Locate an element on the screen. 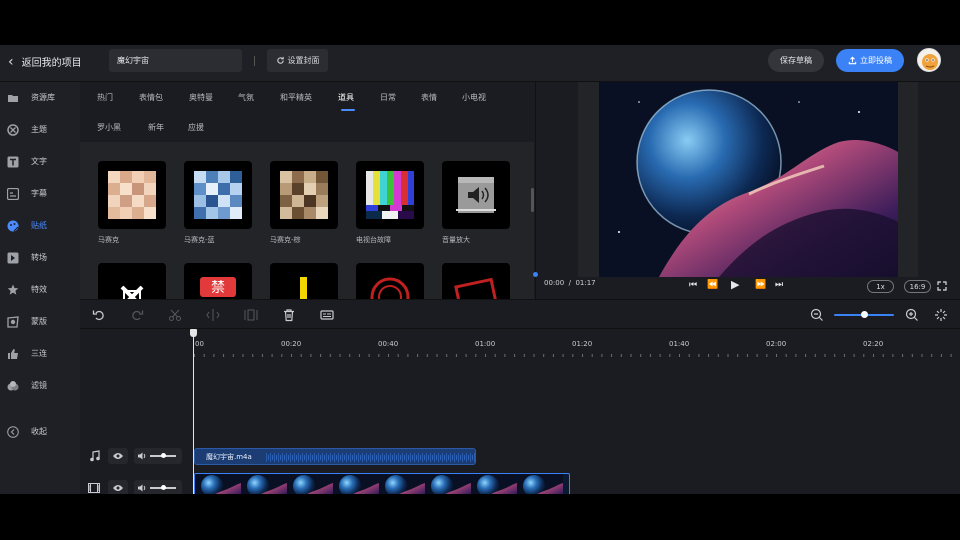 This screenshot has width=960, height=540. video-clip is located at coordinates (382, 483).